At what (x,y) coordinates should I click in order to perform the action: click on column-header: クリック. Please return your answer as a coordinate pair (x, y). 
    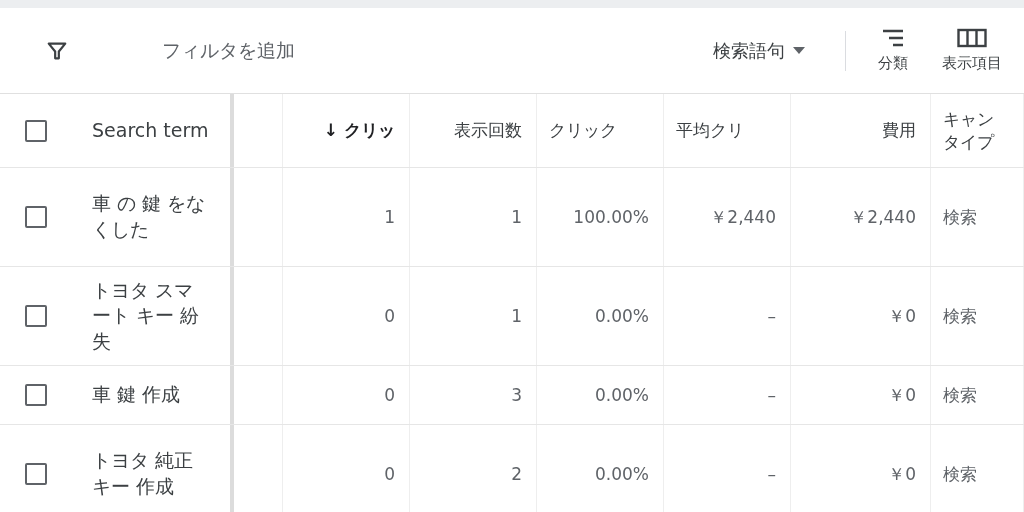
    Looking at the image, I should click on (583, 130).